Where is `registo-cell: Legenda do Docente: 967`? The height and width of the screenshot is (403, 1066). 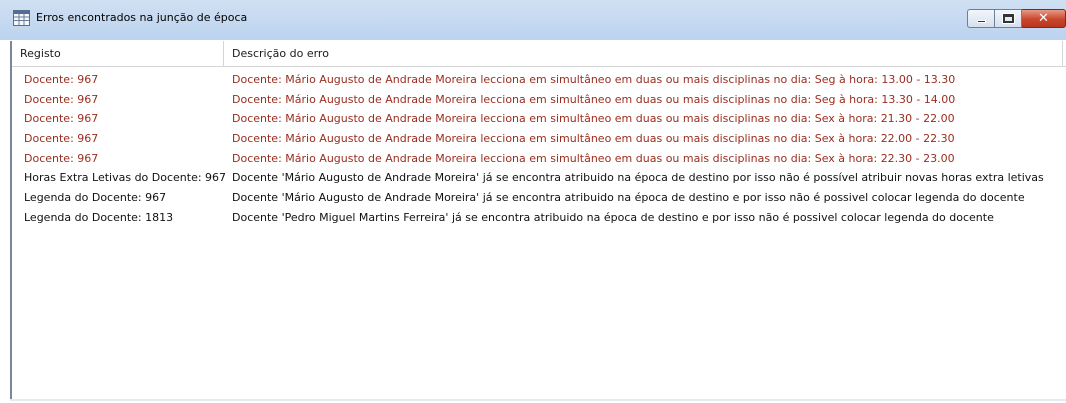
registo-cell: Legenda do Docente: 967 is located at coordinates (95, 198).